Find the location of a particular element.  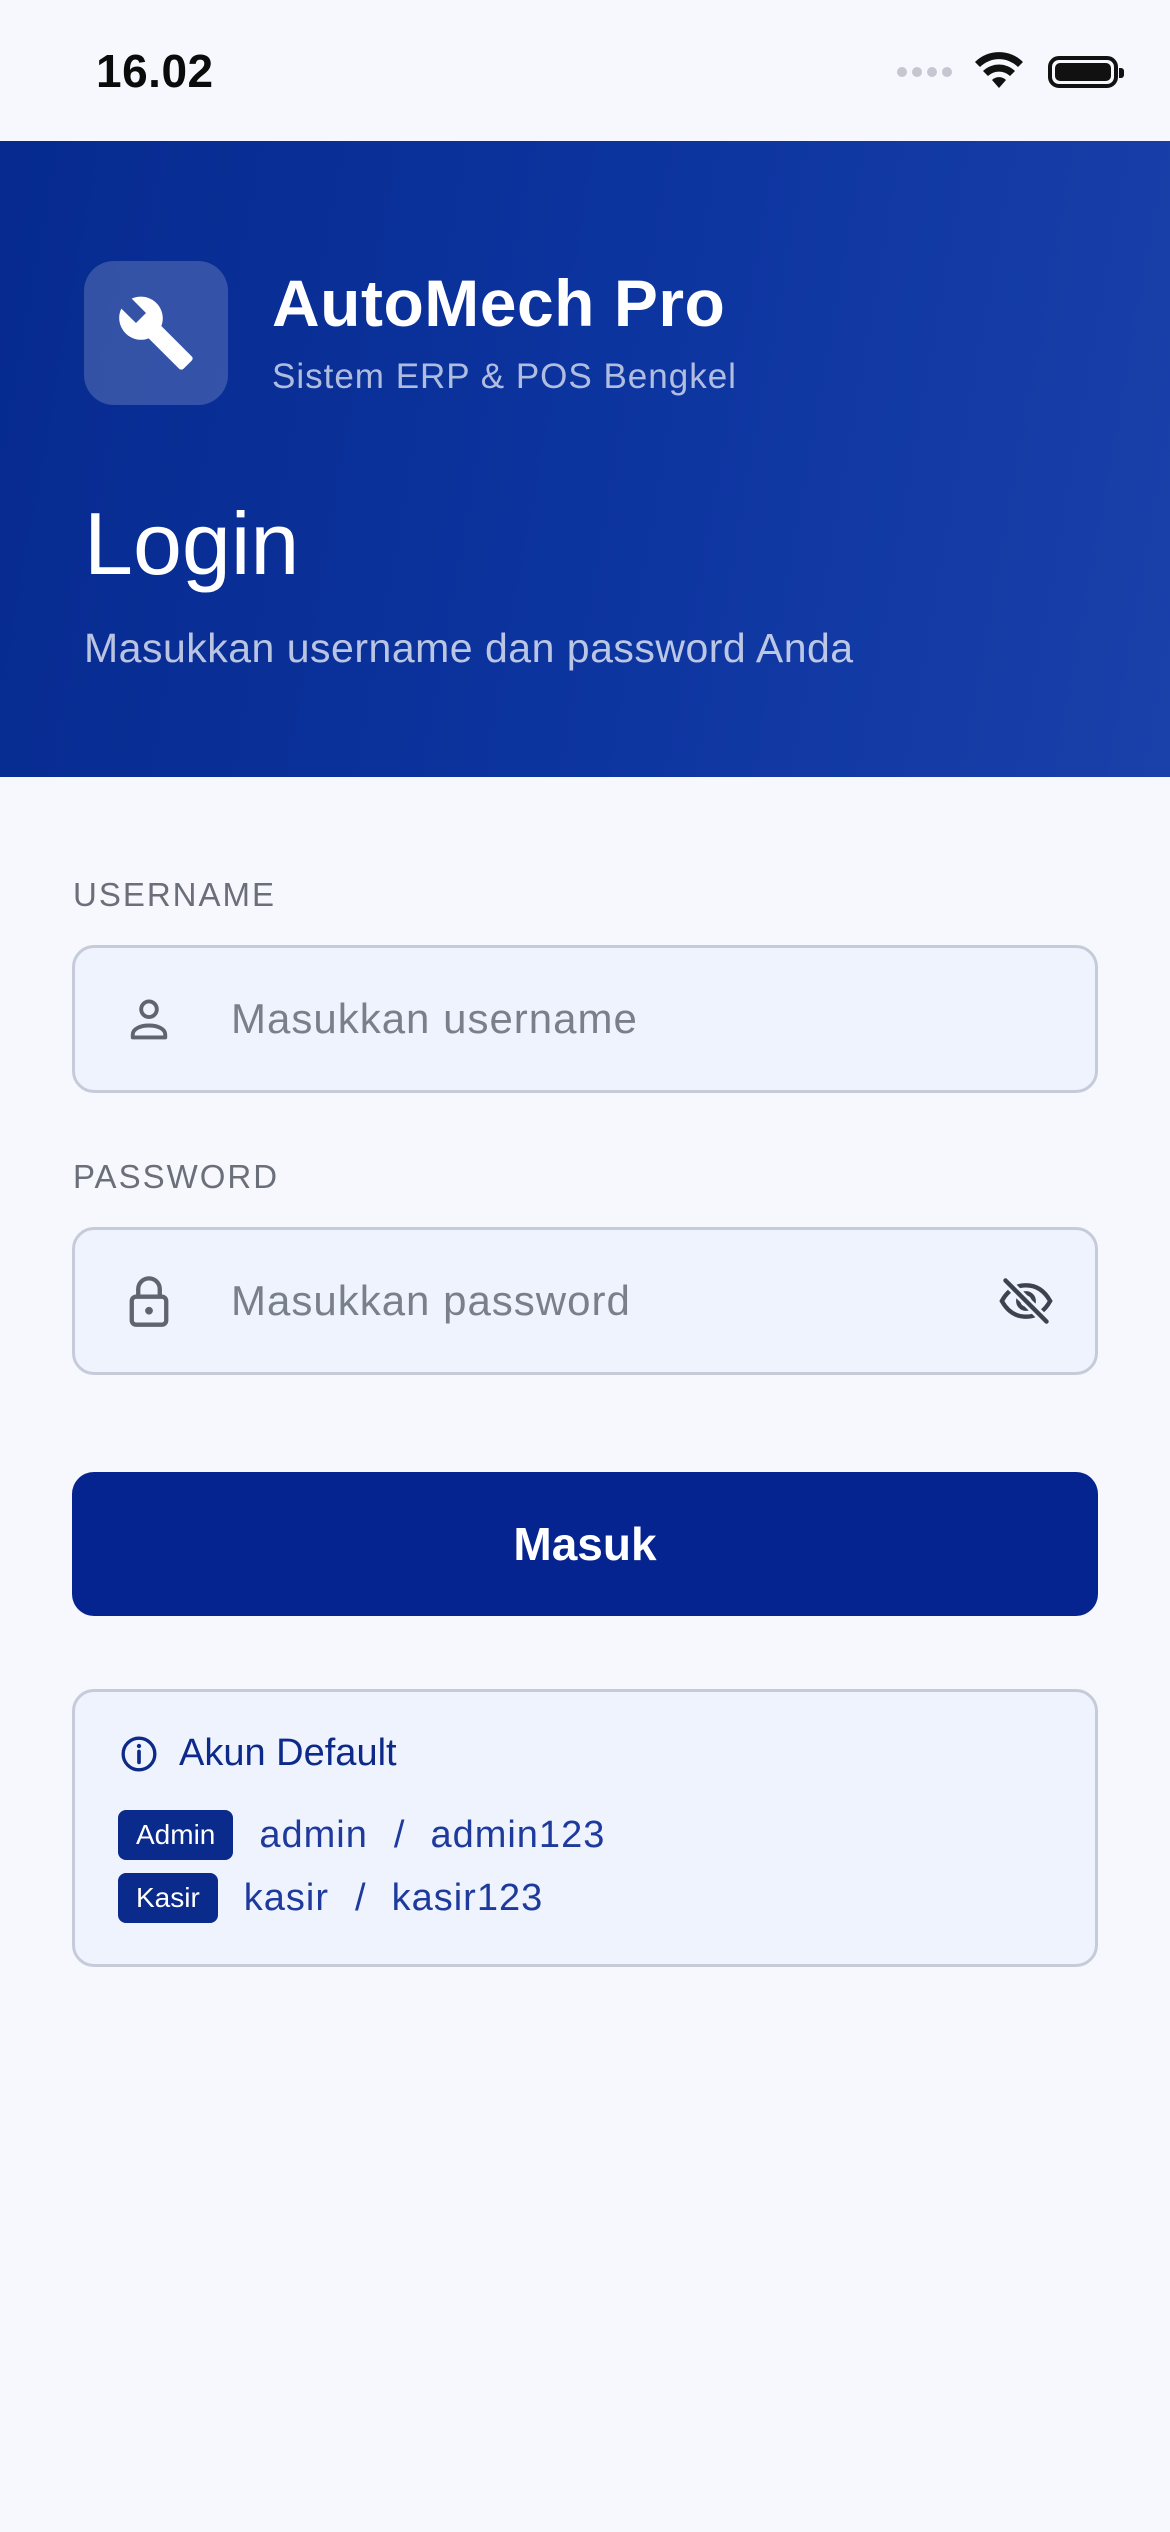

role-badge: Kasir is located at coordinates (168, 1898).